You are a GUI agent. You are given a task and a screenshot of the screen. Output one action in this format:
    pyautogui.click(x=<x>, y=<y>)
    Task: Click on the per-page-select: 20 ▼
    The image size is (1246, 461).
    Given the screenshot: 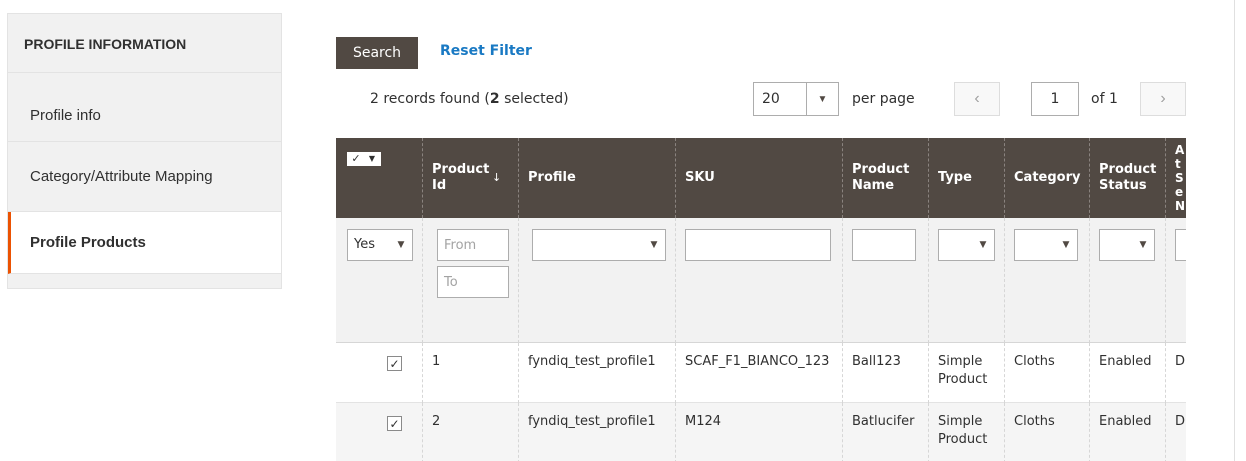 What is the action you would take?
    pyautogui.click(x=796, y=99)
    